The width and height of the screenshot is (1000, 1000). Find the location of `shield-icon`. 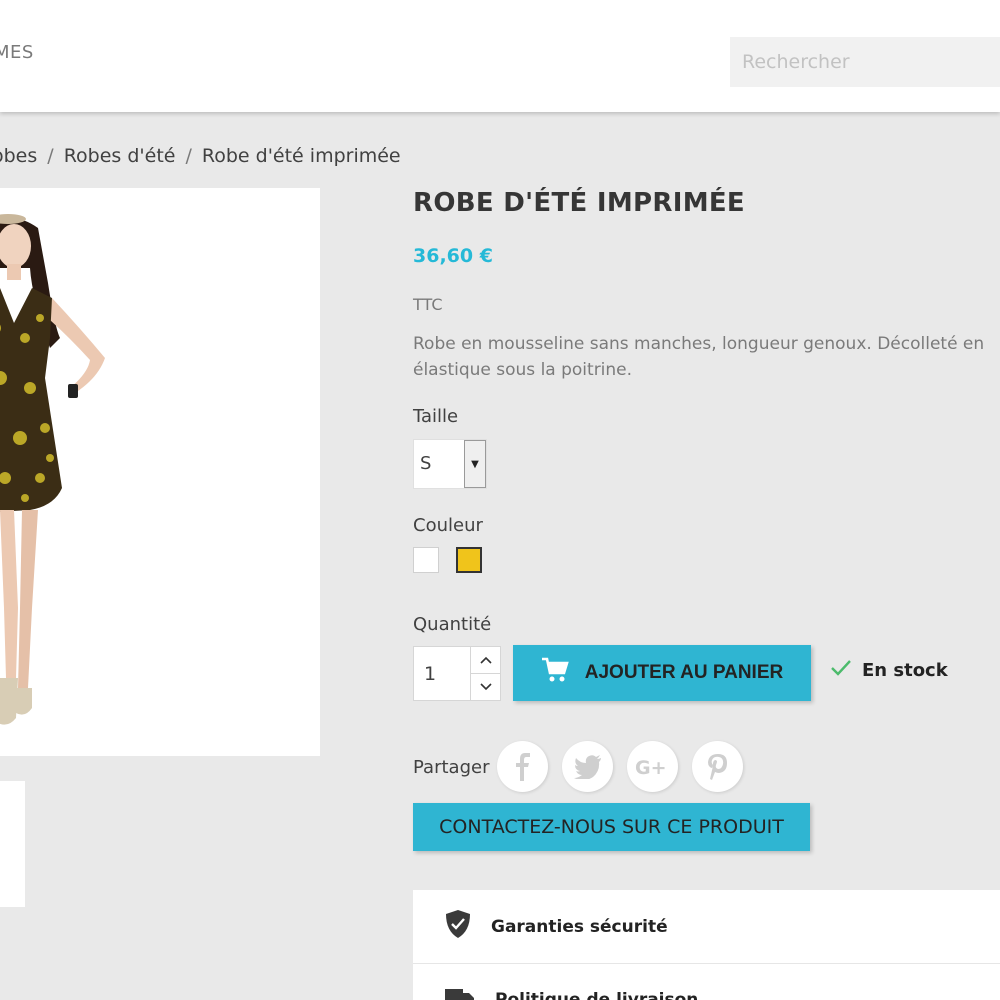

shield-icon is located at coordinates (458, 926).